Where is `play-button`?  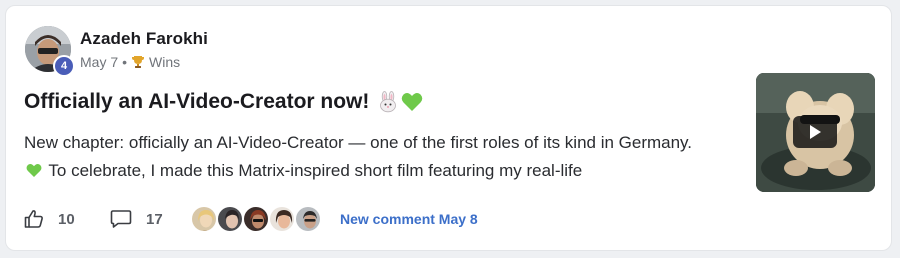
play-button is located at coordinates (815, 132).